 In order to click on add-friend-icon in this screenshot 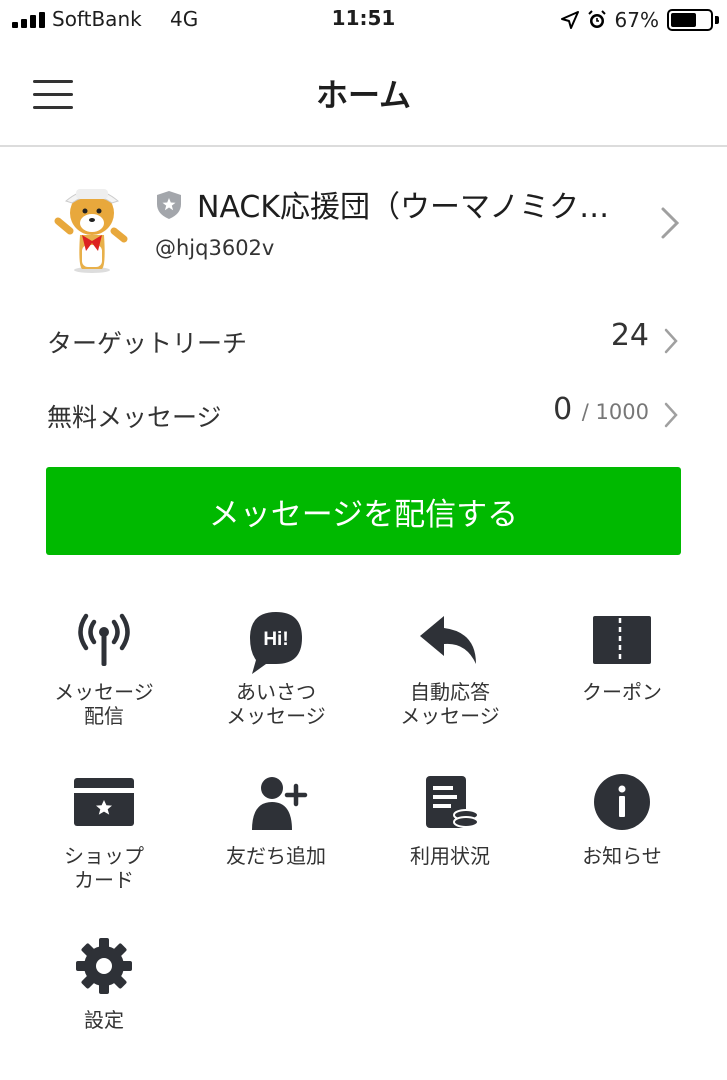, I will do `click(280, 803)`.